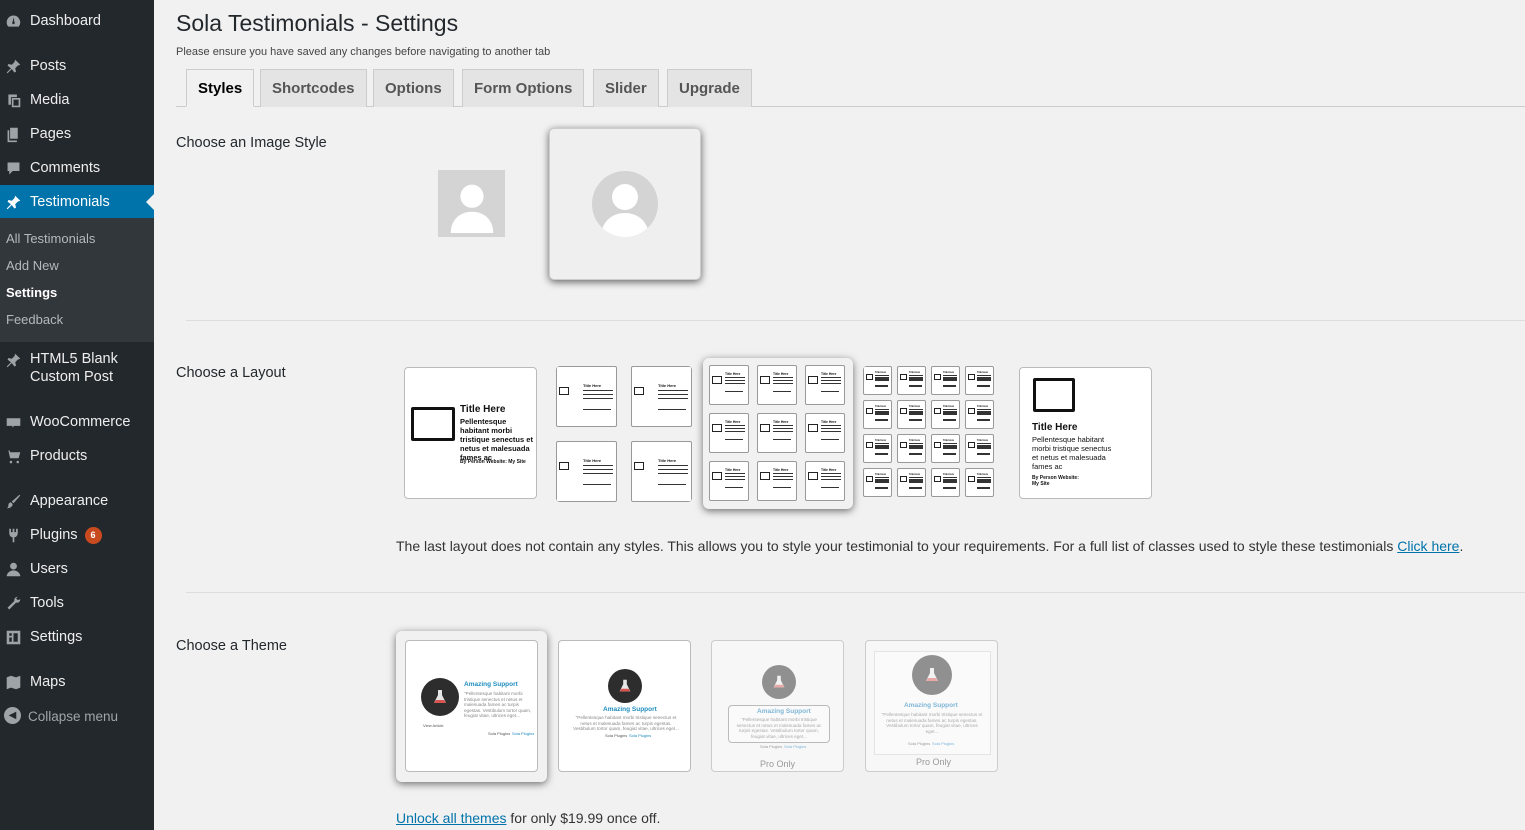  What do you see at coordinates (32, 265) in the screenshot?
I see `submenu-add-new: Add New` at bounding box center [32, 265].